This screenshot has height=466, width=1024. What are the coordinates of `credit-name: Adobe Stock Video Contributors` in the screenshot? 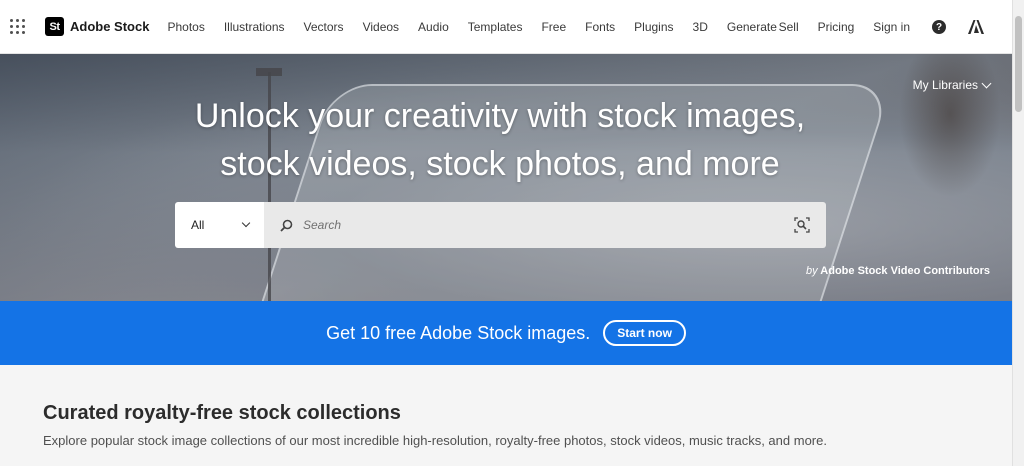 It's located at (905, 271).